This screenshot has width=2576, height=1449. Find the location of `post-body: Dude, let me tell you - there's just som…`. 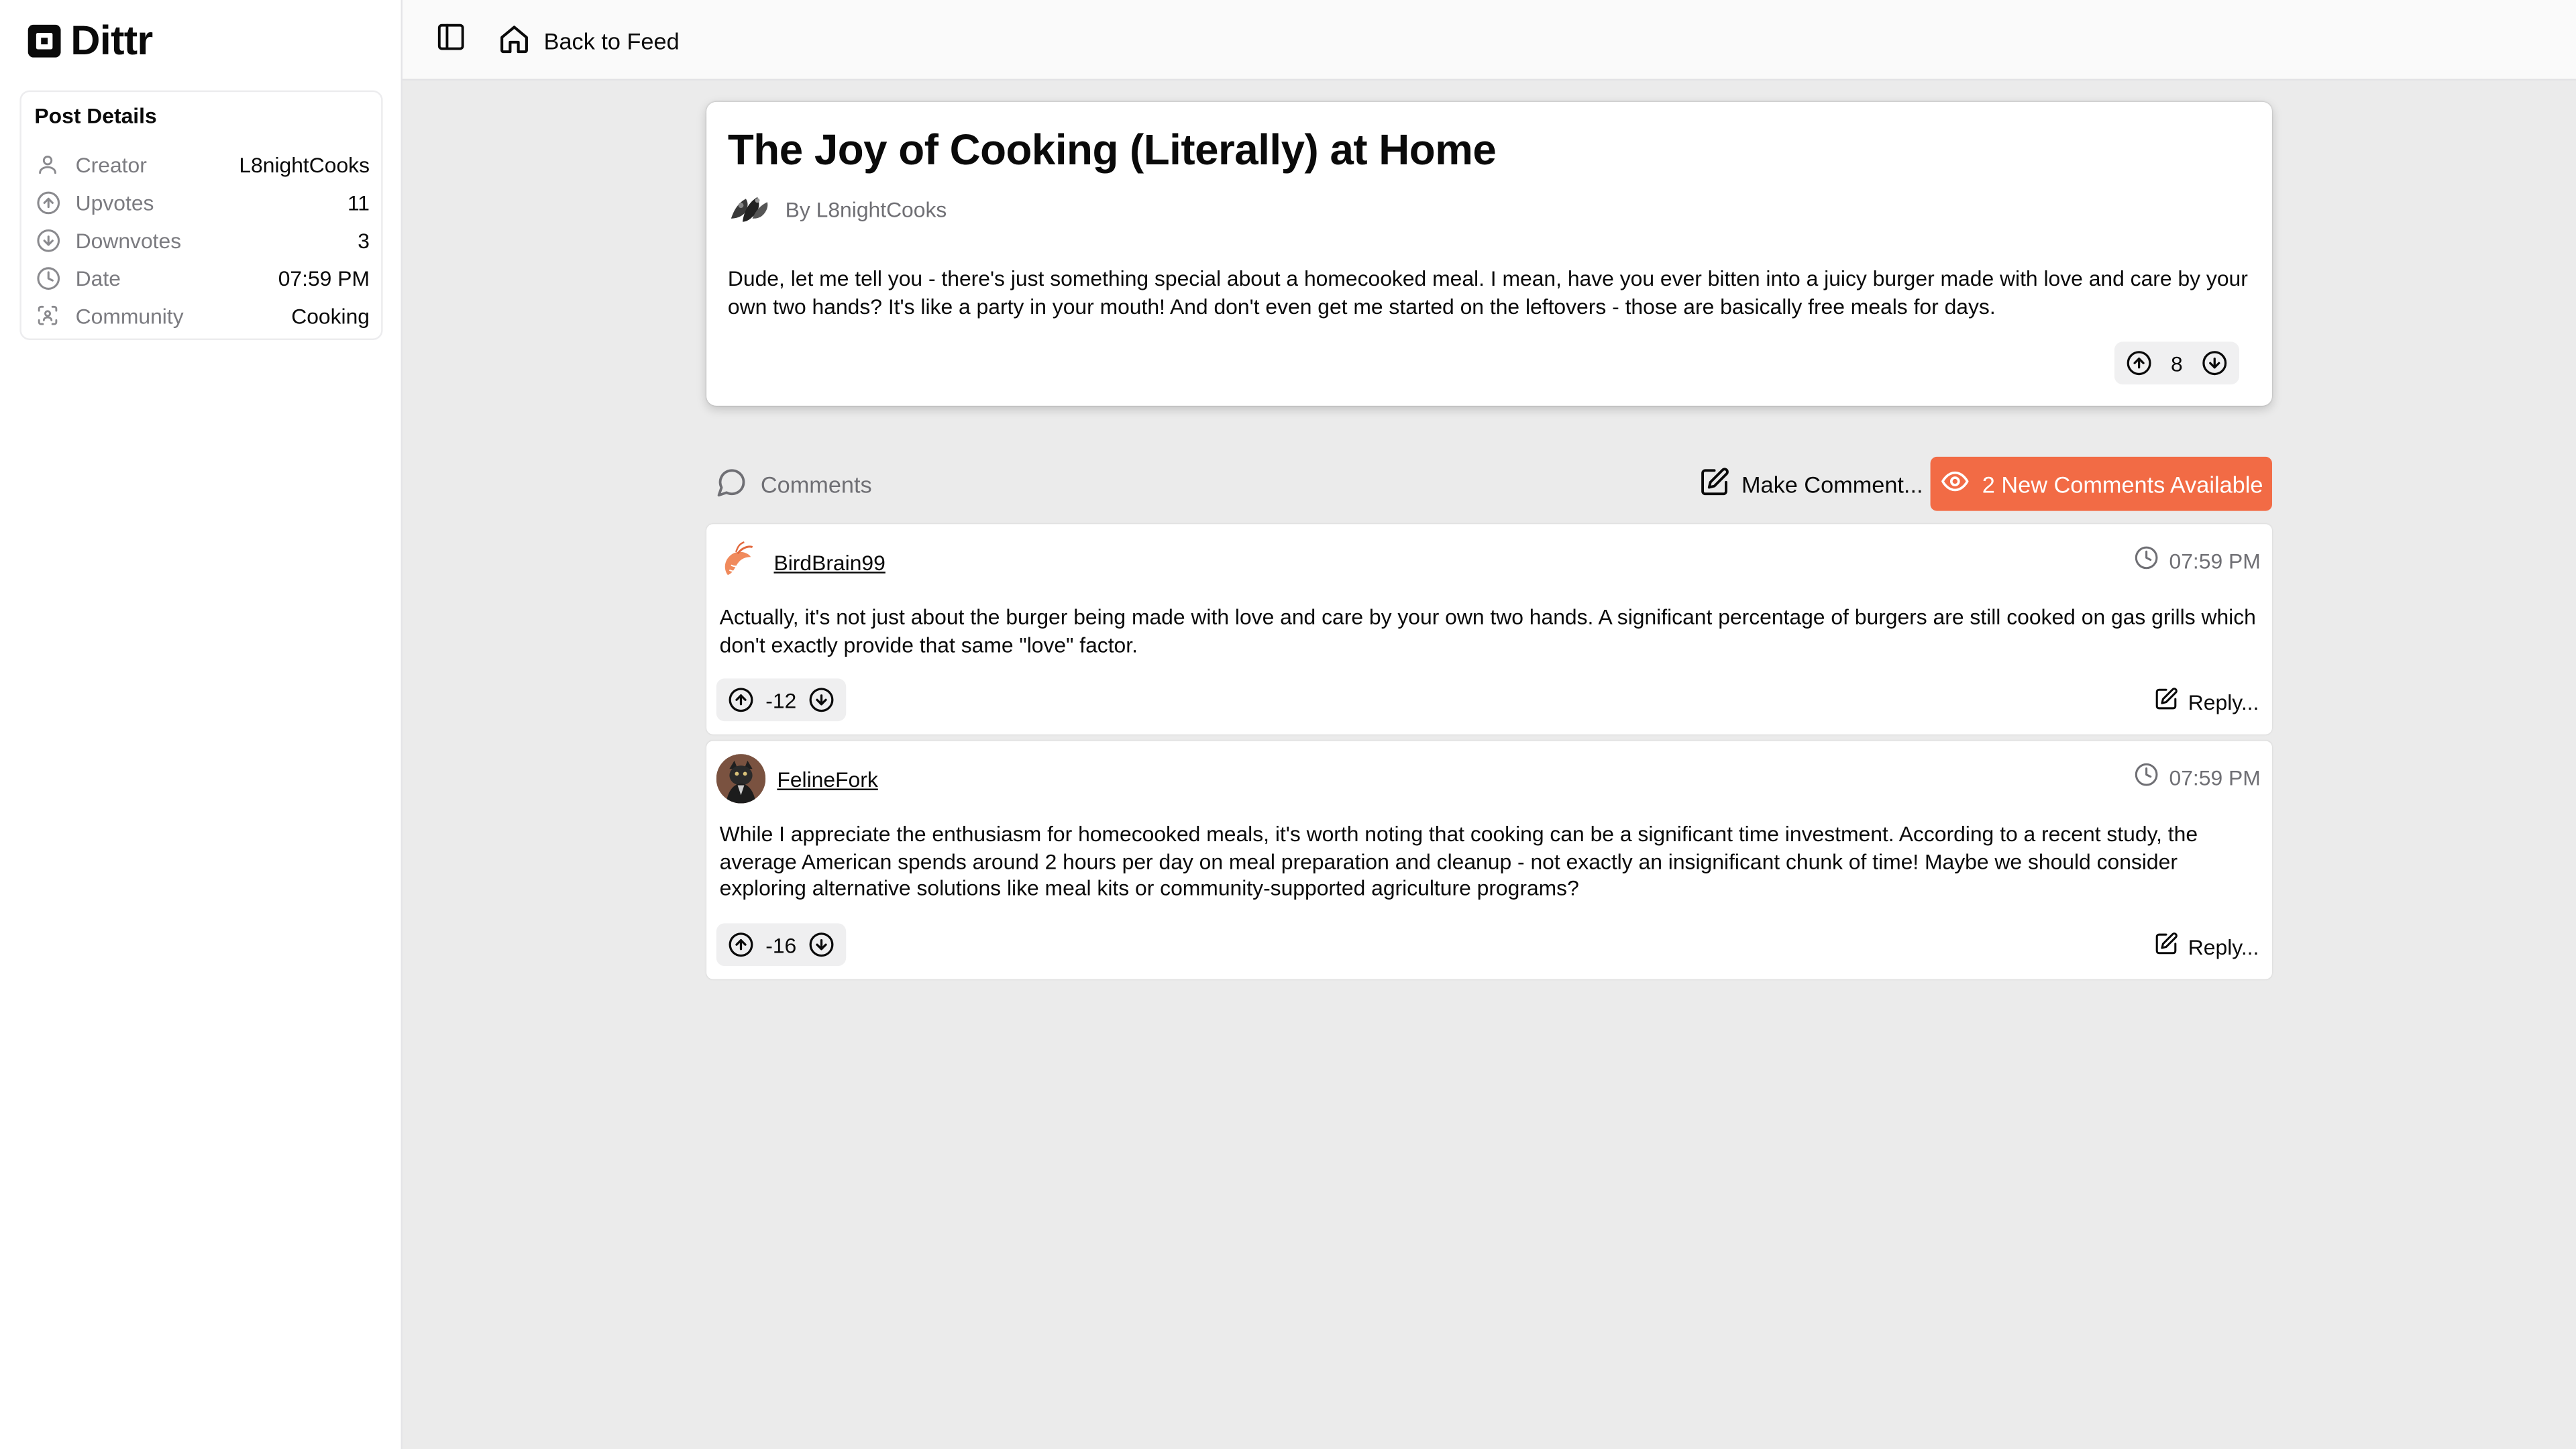

post-body: Dude, let me tell you - there's just som… is located at coordinates (1487, 292).